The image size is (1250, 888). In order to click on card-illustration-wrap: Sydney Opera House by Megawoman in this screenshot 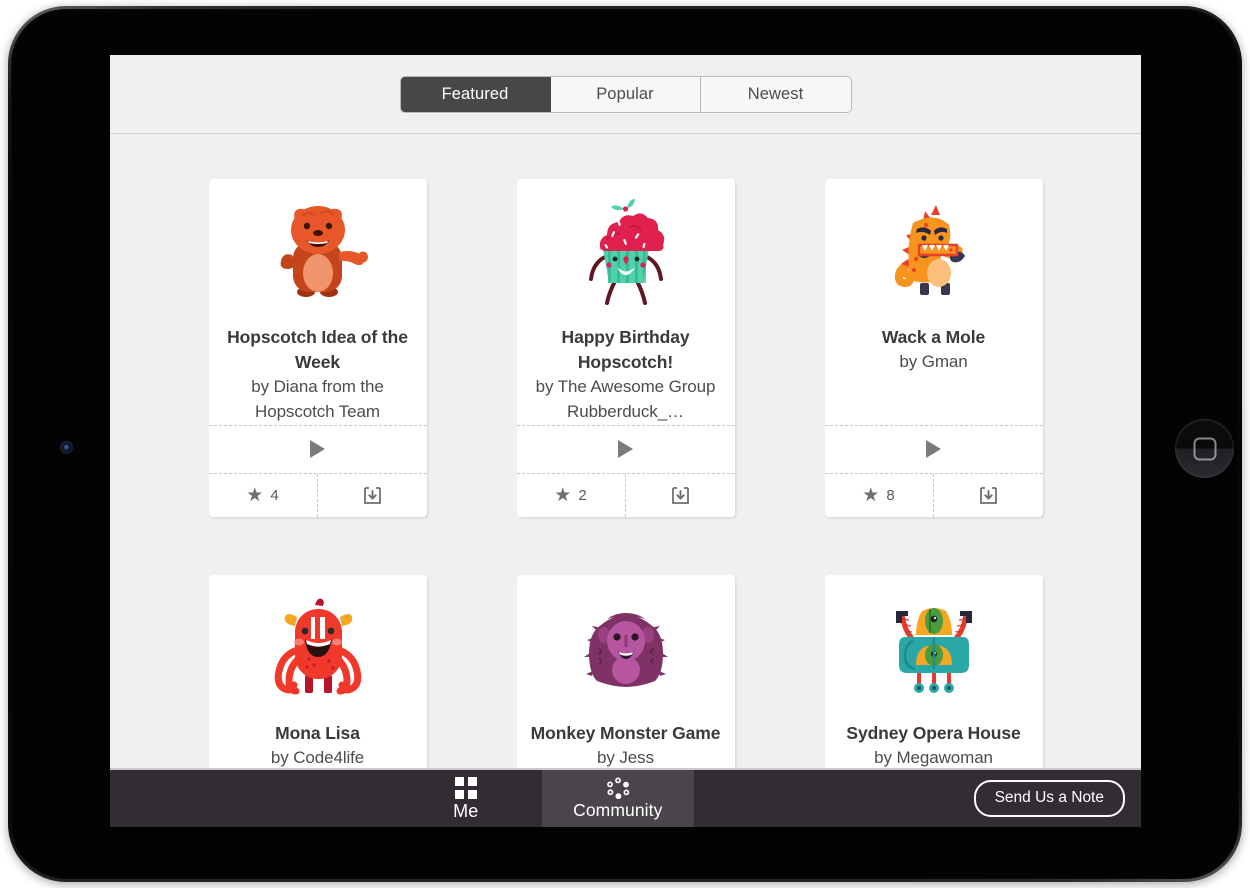, I will do `click(934, 682)`.